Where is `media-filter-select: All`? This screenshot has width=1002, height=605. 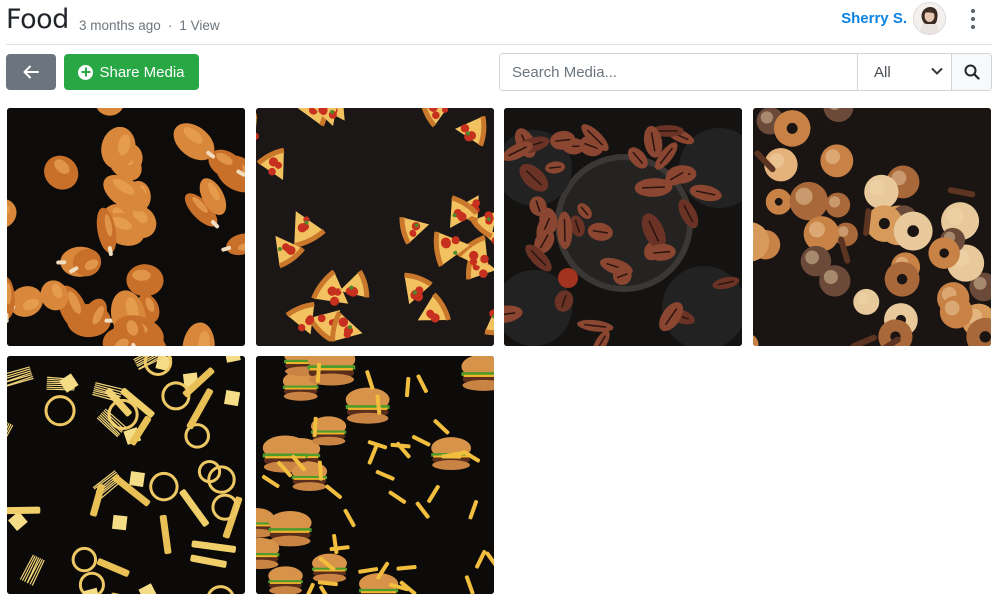
media-filter-select: All is located at coordinates (904, 72).